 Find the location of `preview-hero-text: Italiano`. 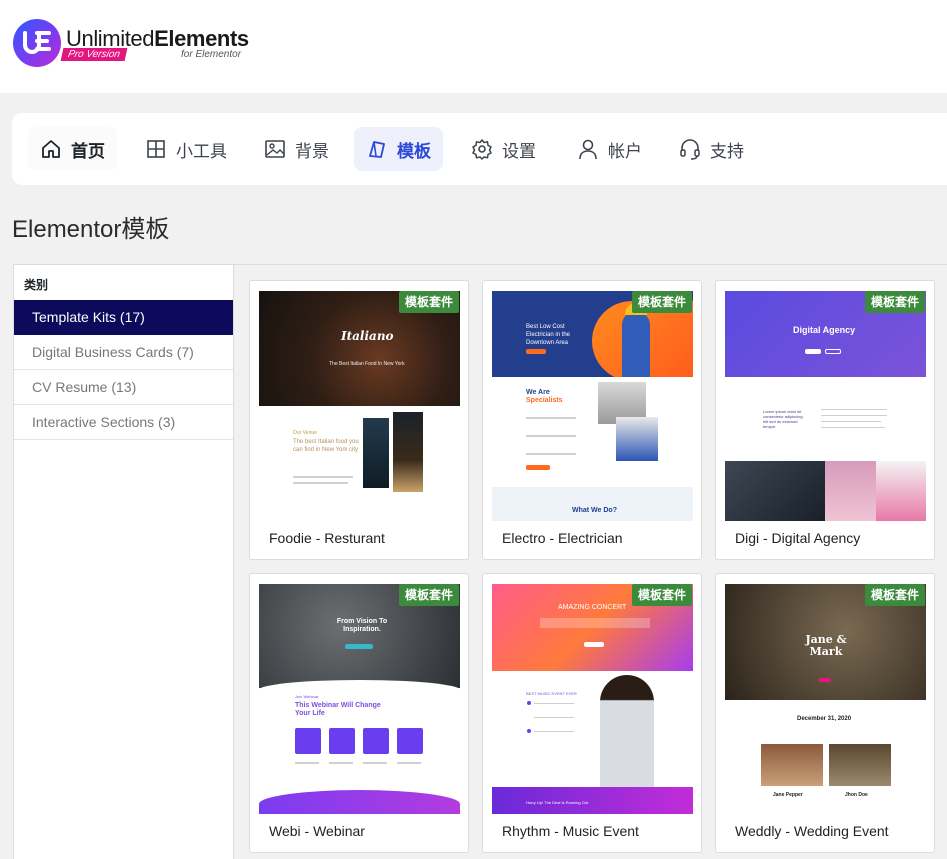

preview-hero-text: Italiano is located at coordinates (367, 336).